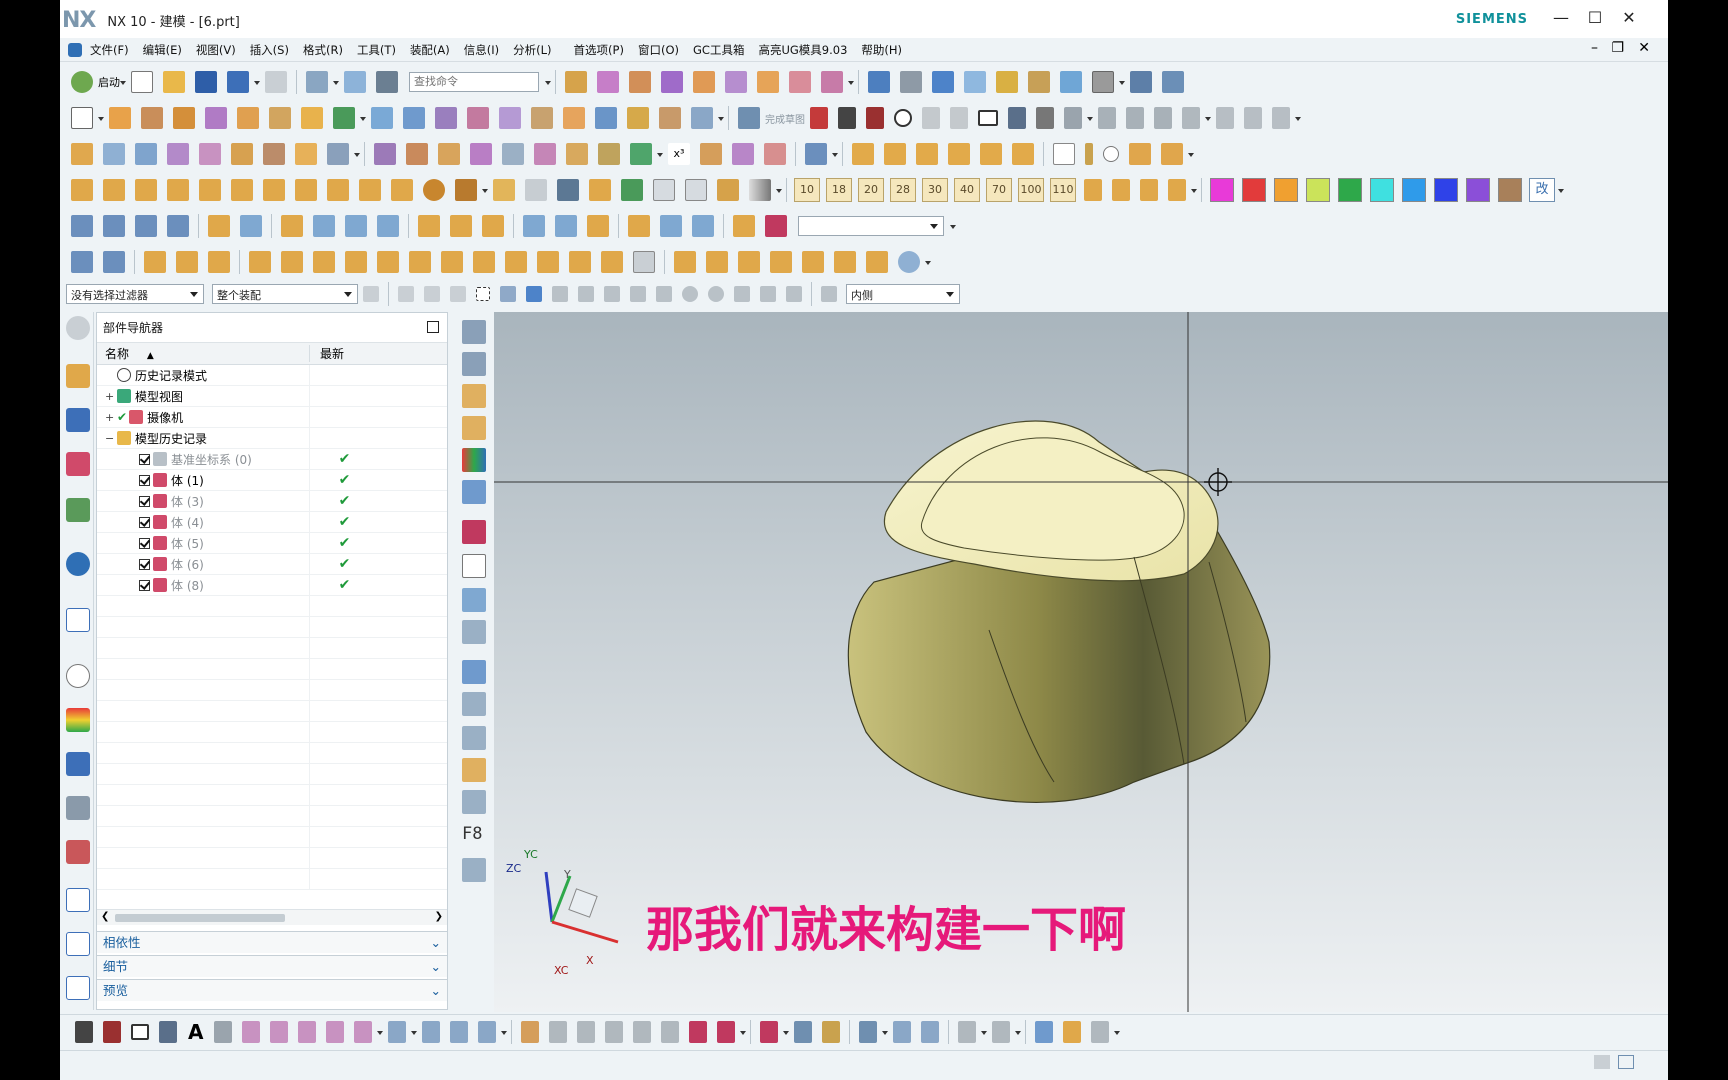 This screenshot has height=1080, width=1728. Describe the element at coordinates (1149, 190) in the screenshot. I see `rail-icon` at that location.